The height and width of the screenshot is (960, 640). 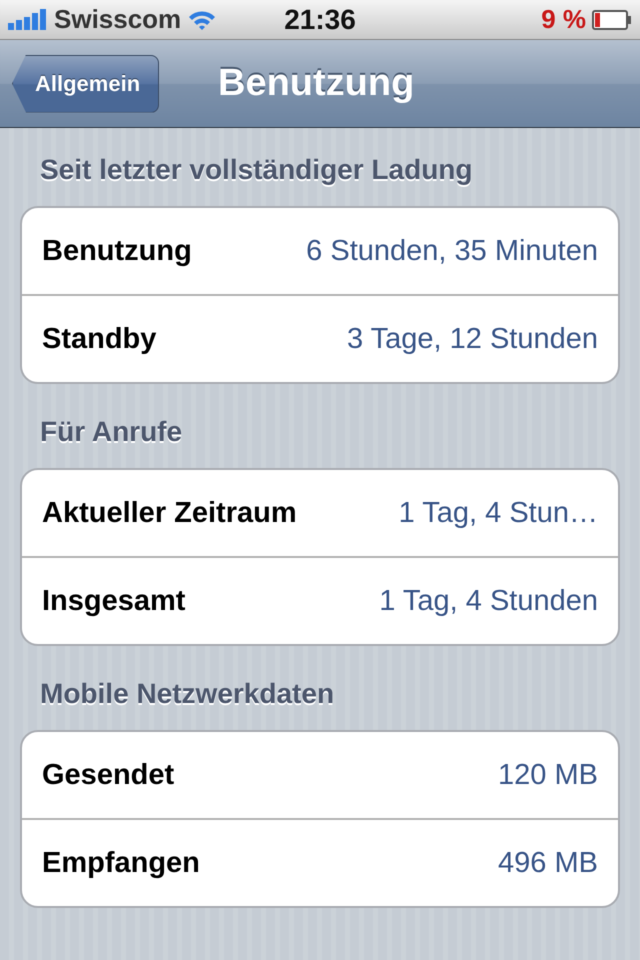 I want to click on row-value: 496 MB, so click(x=548, y=863).